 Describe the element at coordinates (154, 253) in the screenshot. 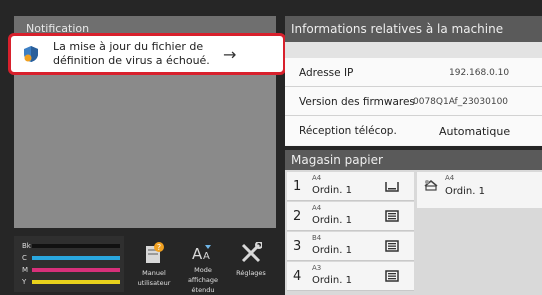

I see `manual-book-icon: ?` at that location.